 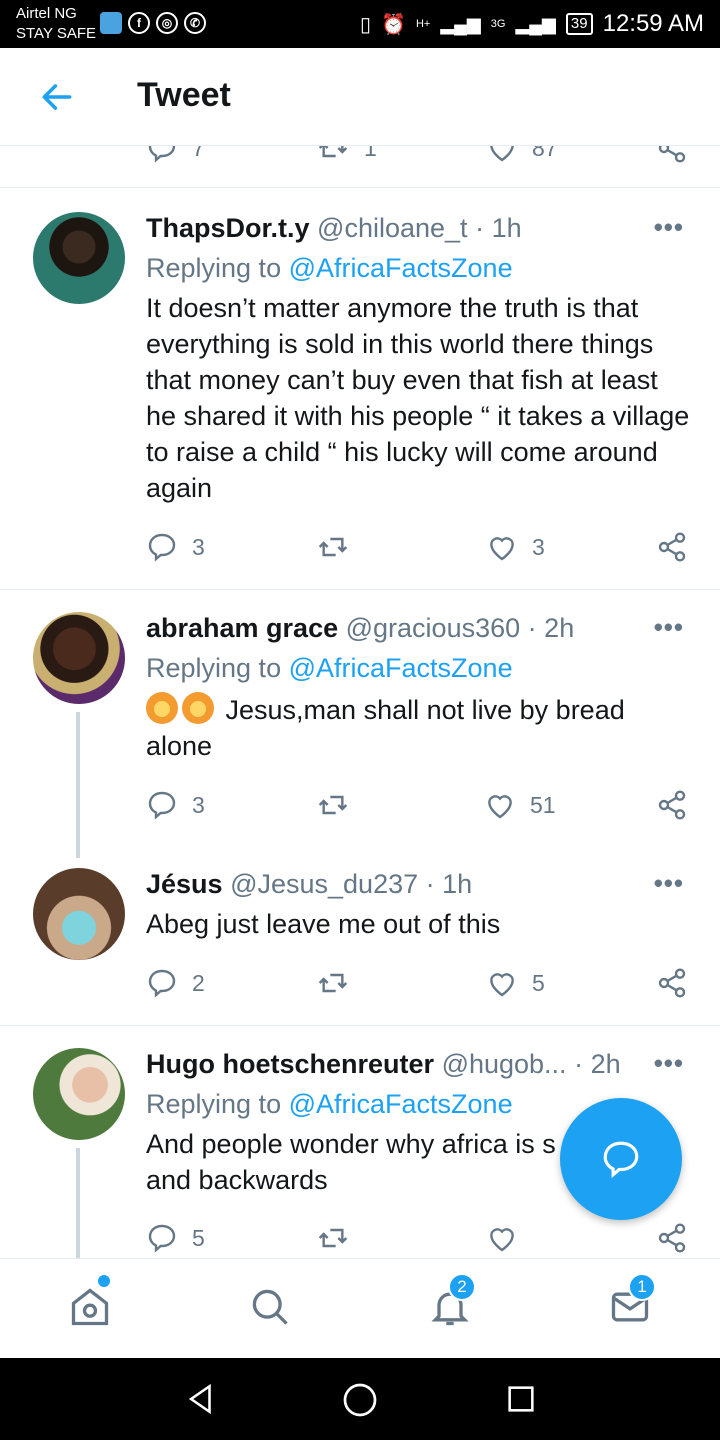 I want to click on search-icon, so click(x=270, y=1307).